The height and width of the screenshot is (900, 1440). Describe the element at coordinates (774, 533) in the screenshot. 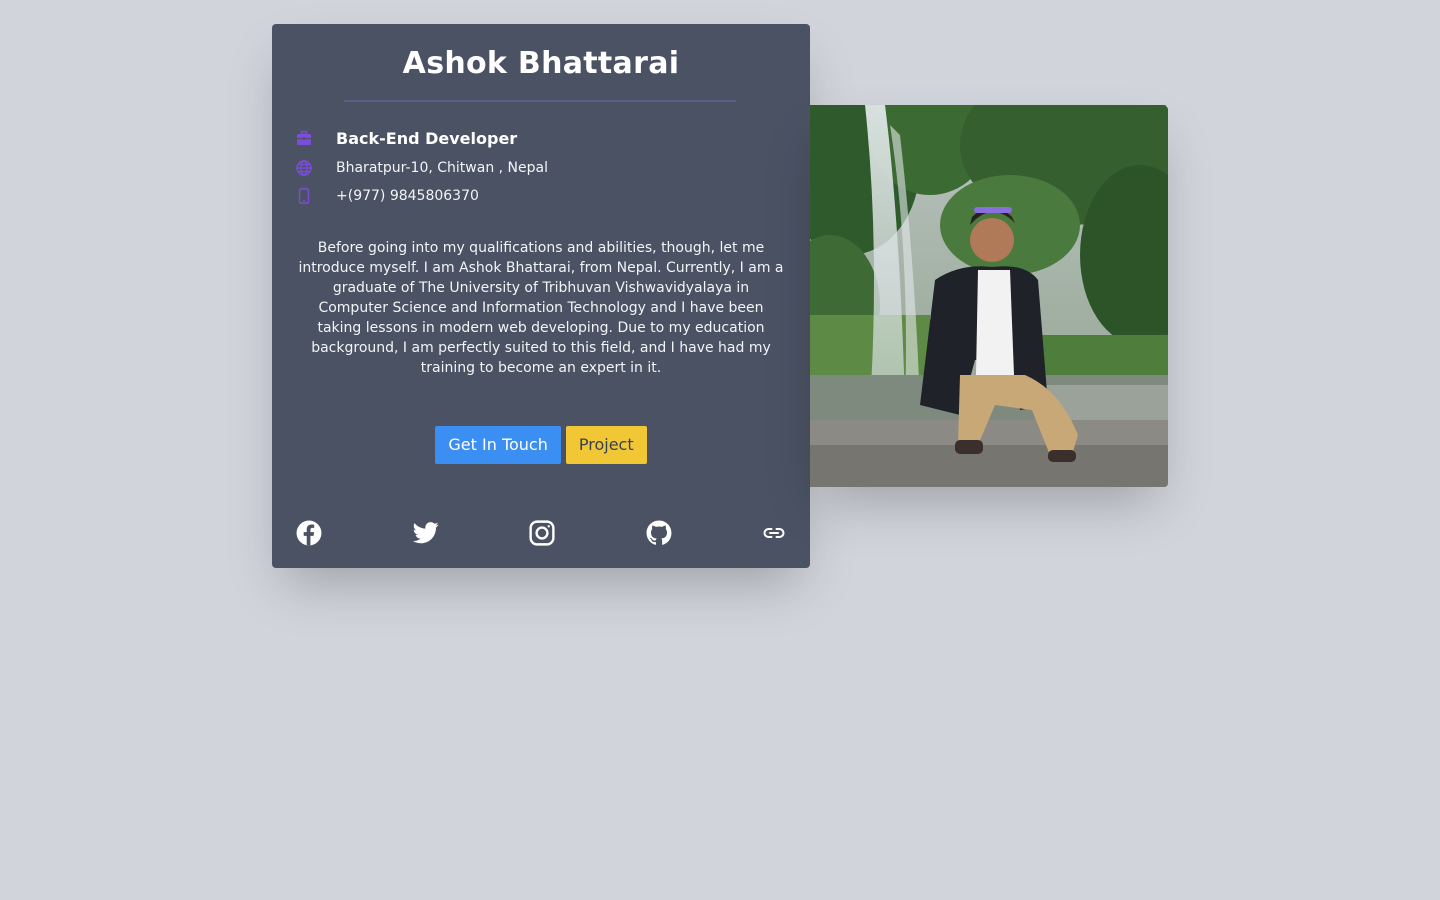

I see `link-icon` at that location.